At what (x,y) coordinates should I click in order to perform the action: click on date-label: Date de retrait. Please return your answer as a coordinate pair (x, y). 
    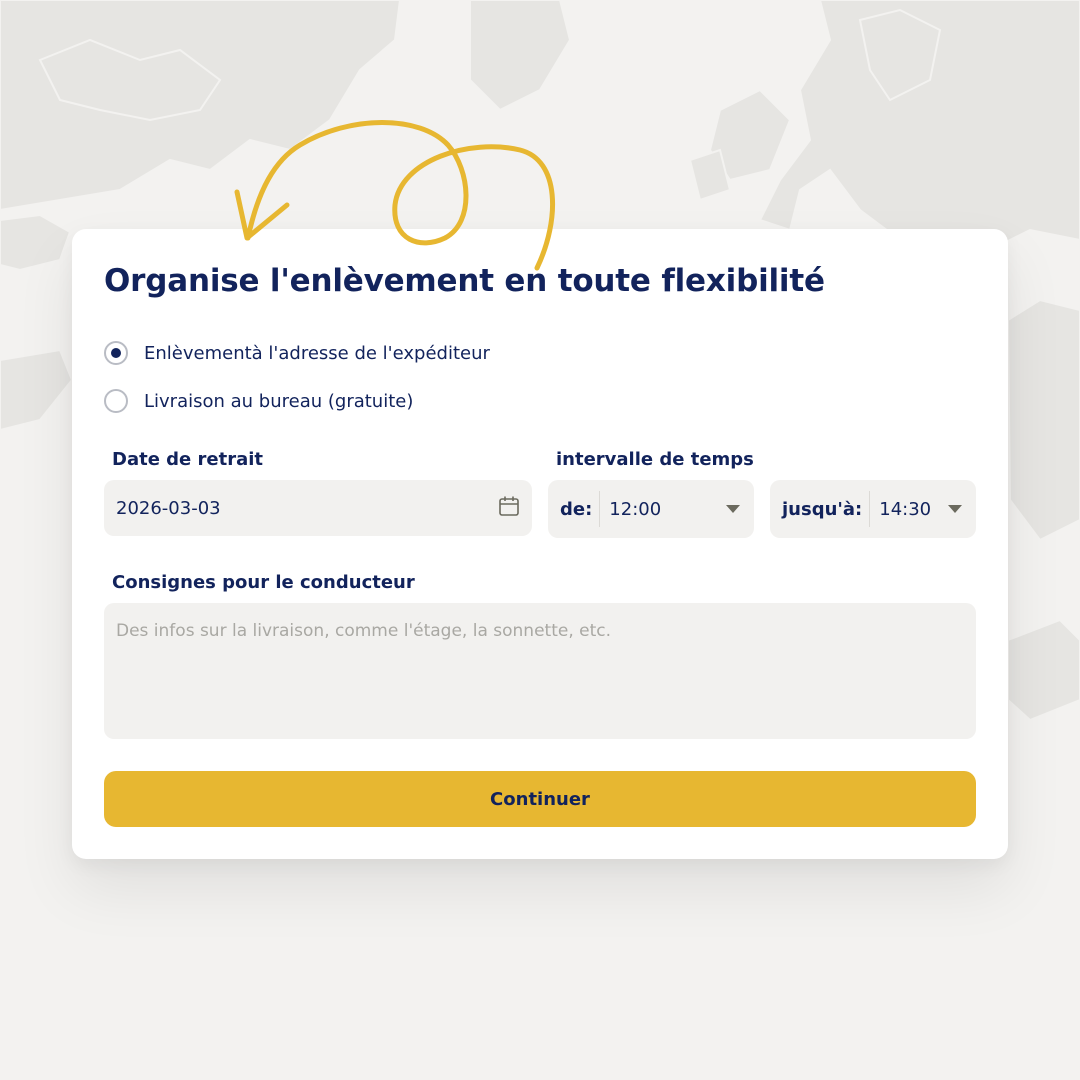
    Looking at the image, I should click on (188, 459).